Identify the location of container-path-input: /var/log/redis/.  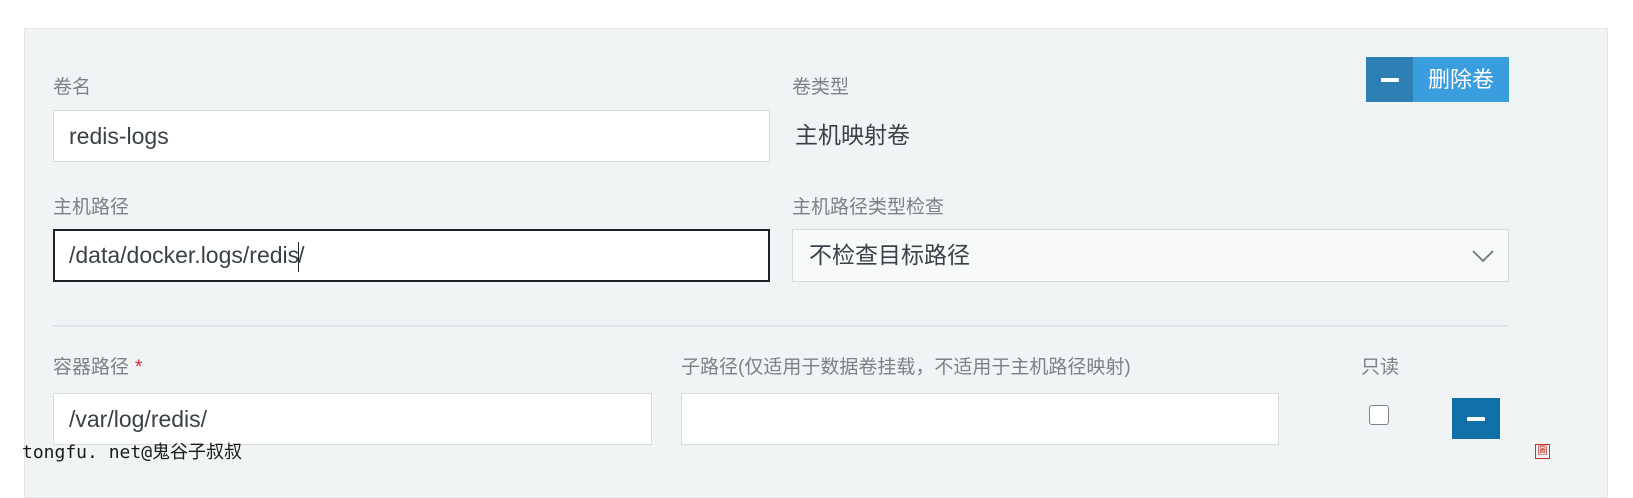
(352, 419).